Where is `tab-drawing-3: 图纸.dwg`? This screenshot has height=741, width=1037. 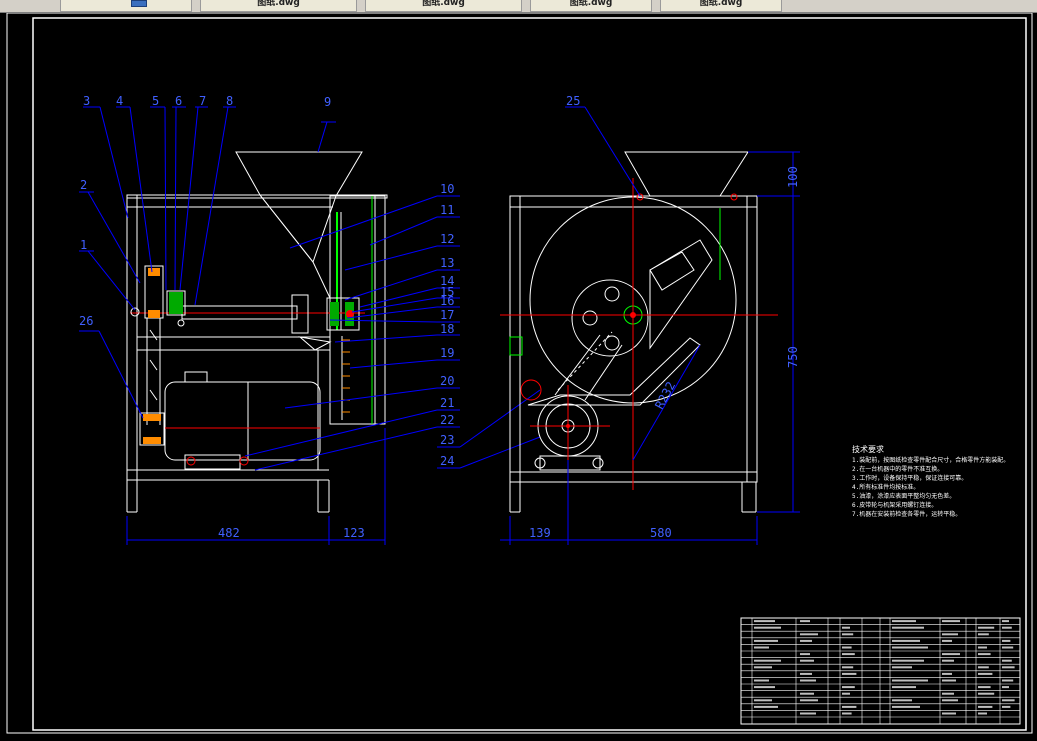 tab-drawing-3: 图纸.dwg is located at coordinates (591, 6).